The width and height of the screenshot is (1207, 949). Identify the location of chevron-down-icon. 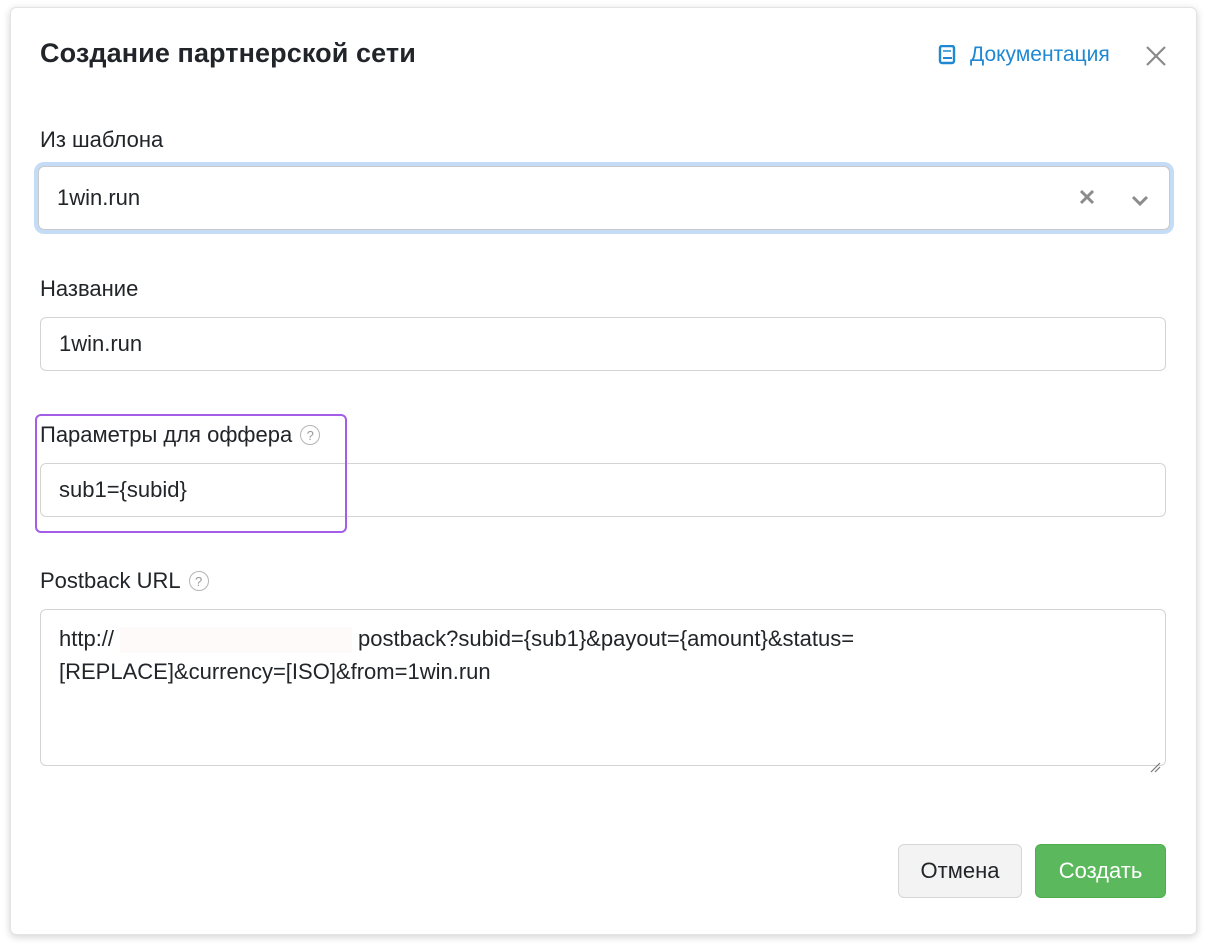
(1140, 198).